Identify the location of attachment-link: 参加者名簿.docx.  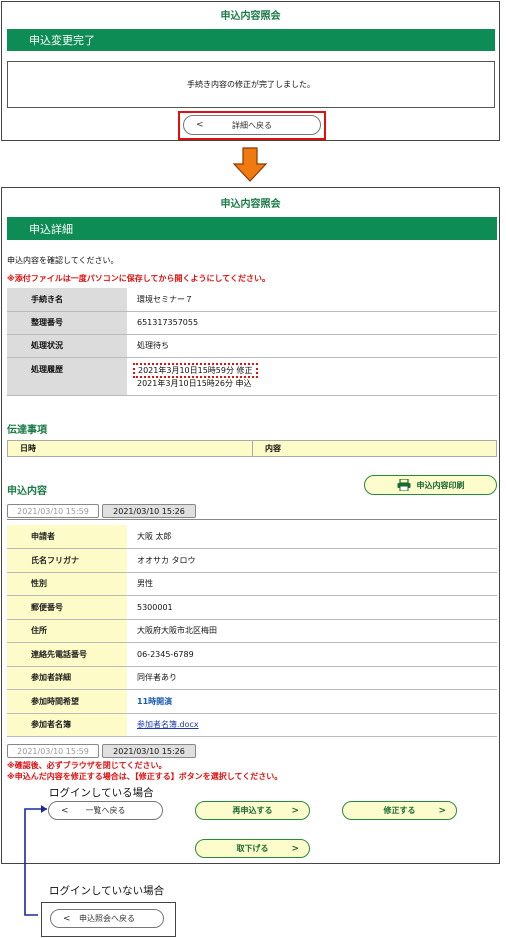
(168, 724).